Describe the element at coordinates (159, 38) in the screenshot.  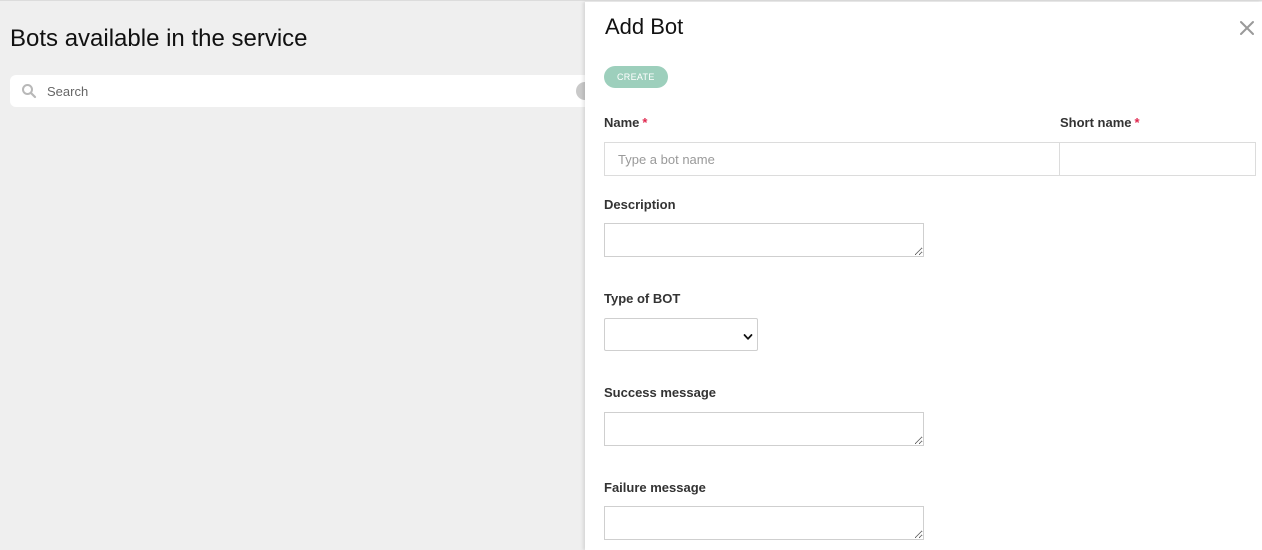
I see `page-title: Bots available in the service` at that location.